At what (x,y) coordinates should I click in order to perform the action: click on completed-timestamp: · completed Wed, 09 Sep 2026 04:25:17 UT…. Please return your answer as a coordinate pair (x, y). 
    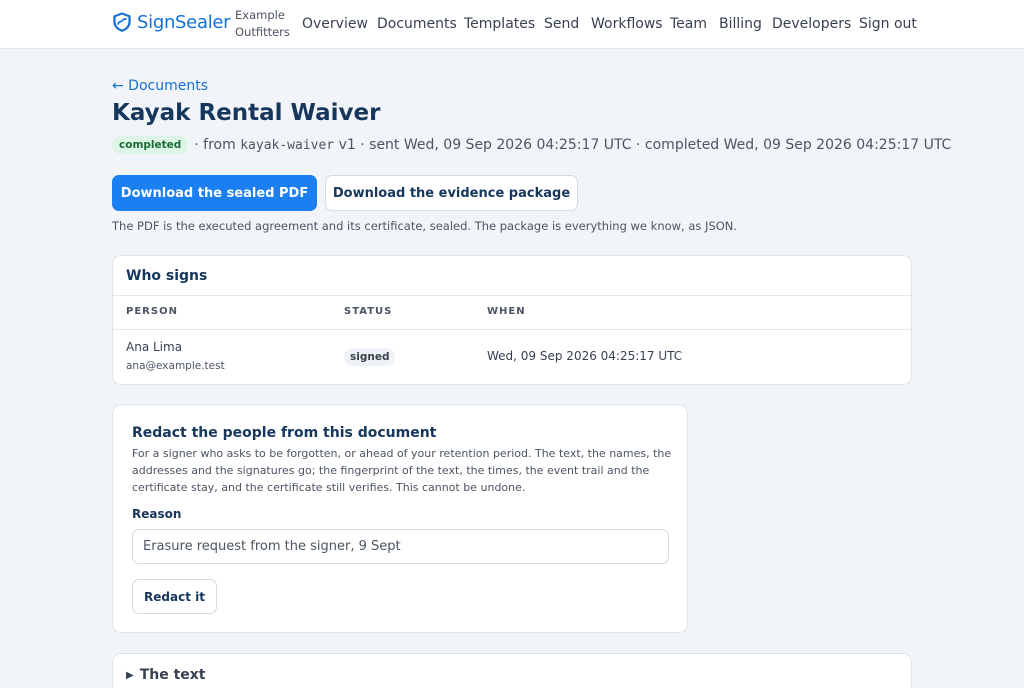
    Looking at the image, I should click on (794, 145).